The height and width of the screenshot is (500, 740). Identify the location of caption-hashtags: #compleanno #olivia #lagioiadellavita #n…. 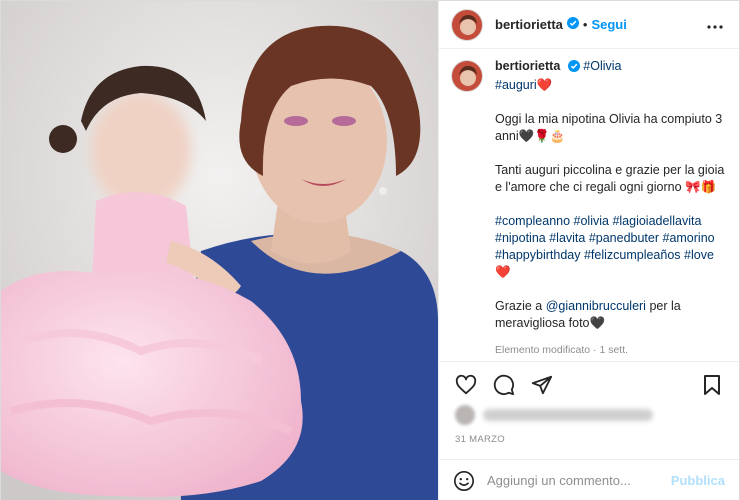
(610, 247).